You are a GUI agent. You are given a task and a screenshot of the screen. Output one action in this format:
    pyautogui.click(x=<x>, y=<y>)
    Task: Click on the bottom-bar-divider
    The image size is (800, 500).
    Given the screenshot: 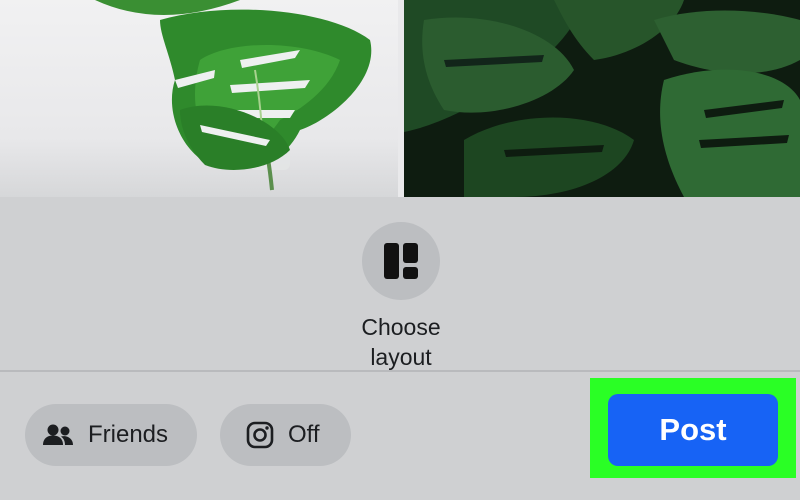 What is the action you would take?
    pyautogui.click(x=400, y=371)
    